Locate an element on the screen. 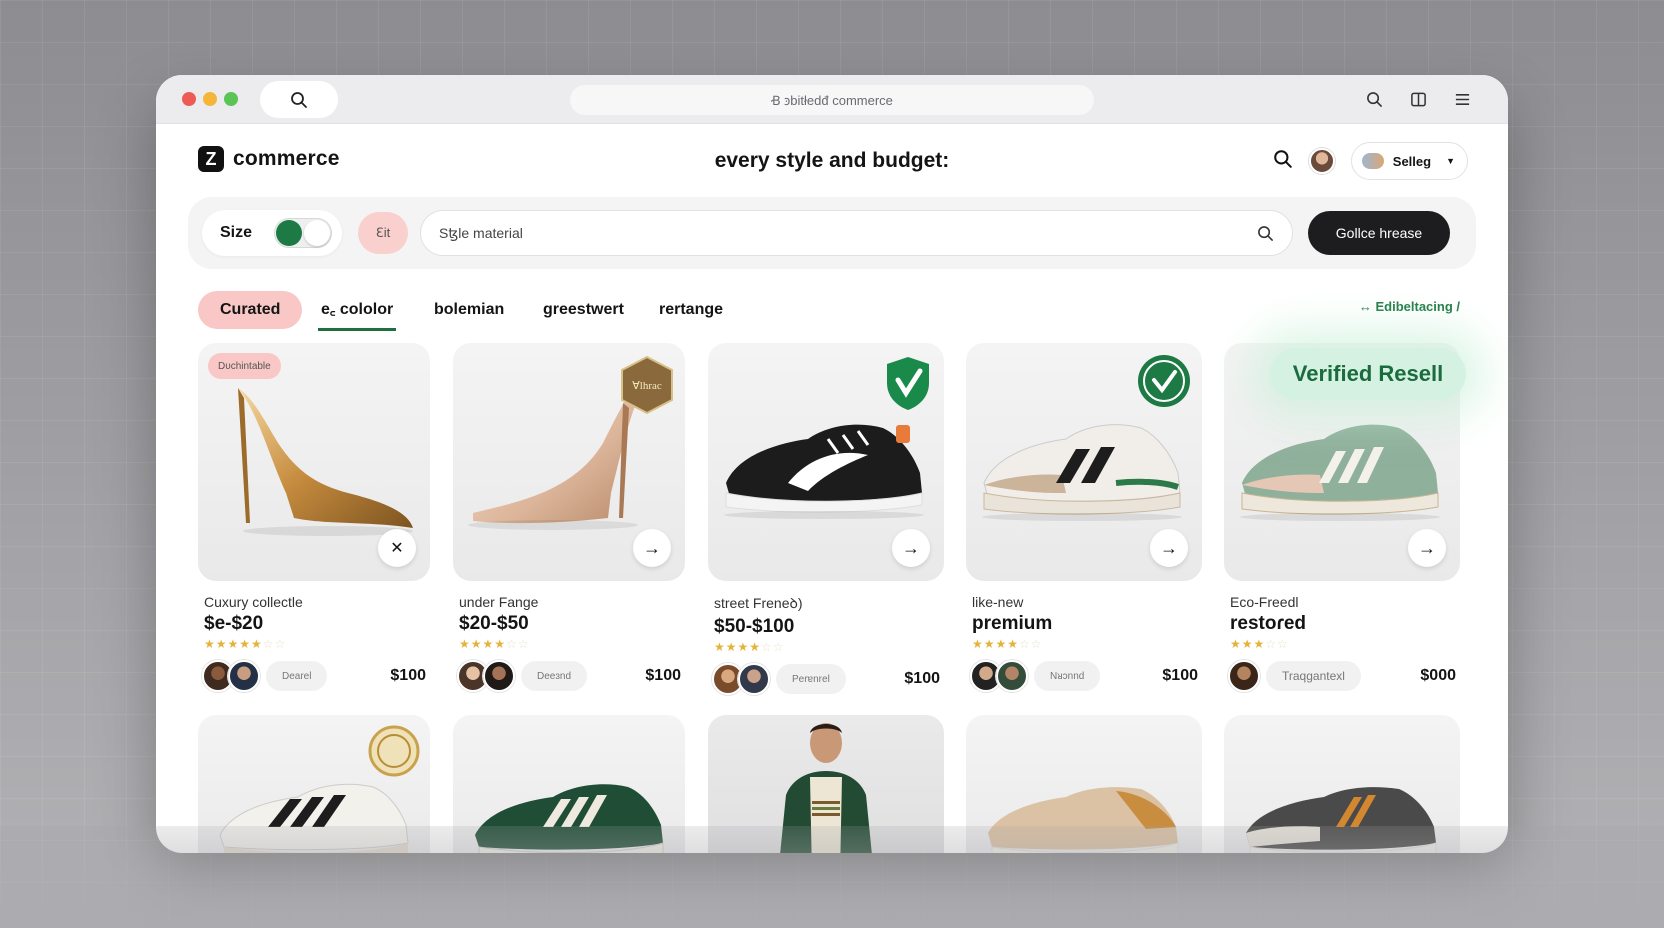  product-image: Dᴜchintable ✕ is located at coordinates (314, 462).